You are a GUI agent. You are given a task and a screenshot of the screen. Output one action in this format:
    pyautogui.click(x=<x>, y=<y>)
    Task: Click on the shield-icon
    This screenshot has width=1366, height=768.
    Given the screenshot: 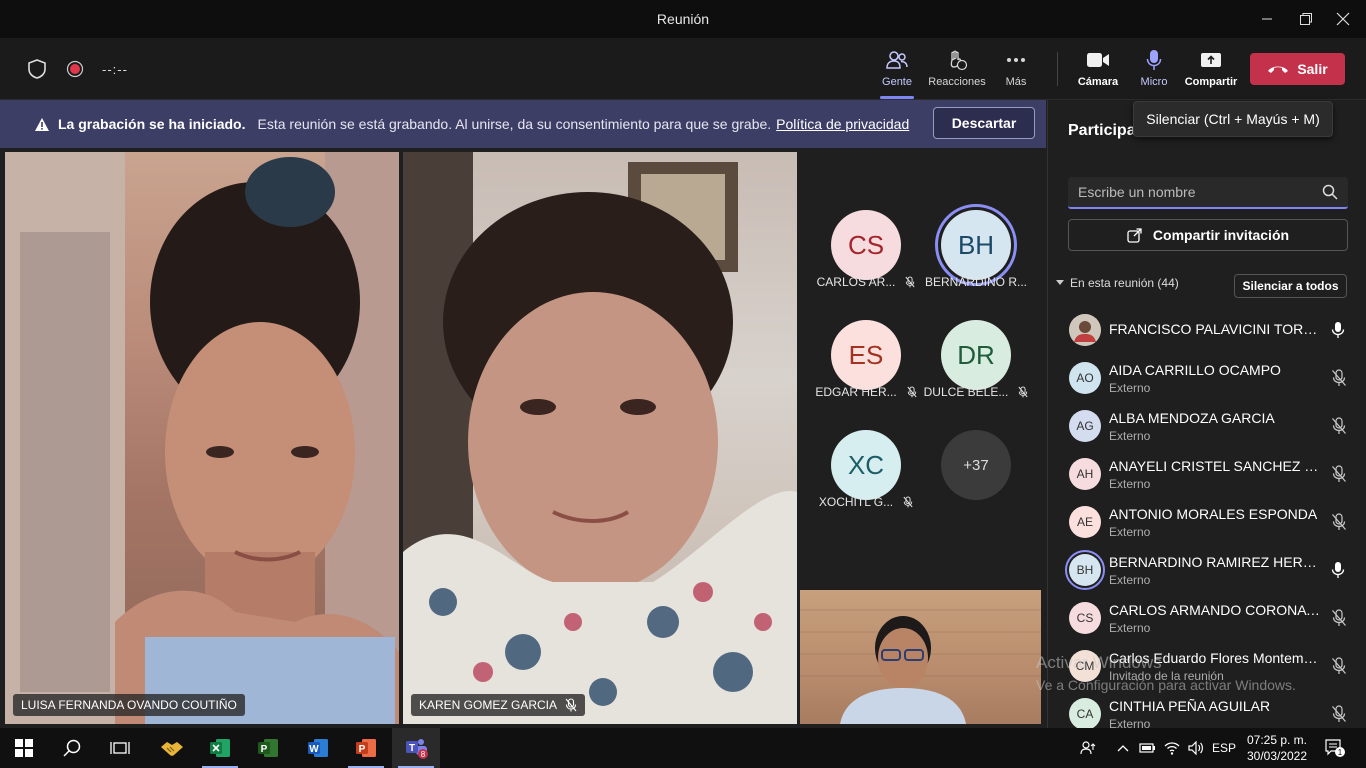 What is the action you would take?
    pyautogui.click(x=37, y=69)
    